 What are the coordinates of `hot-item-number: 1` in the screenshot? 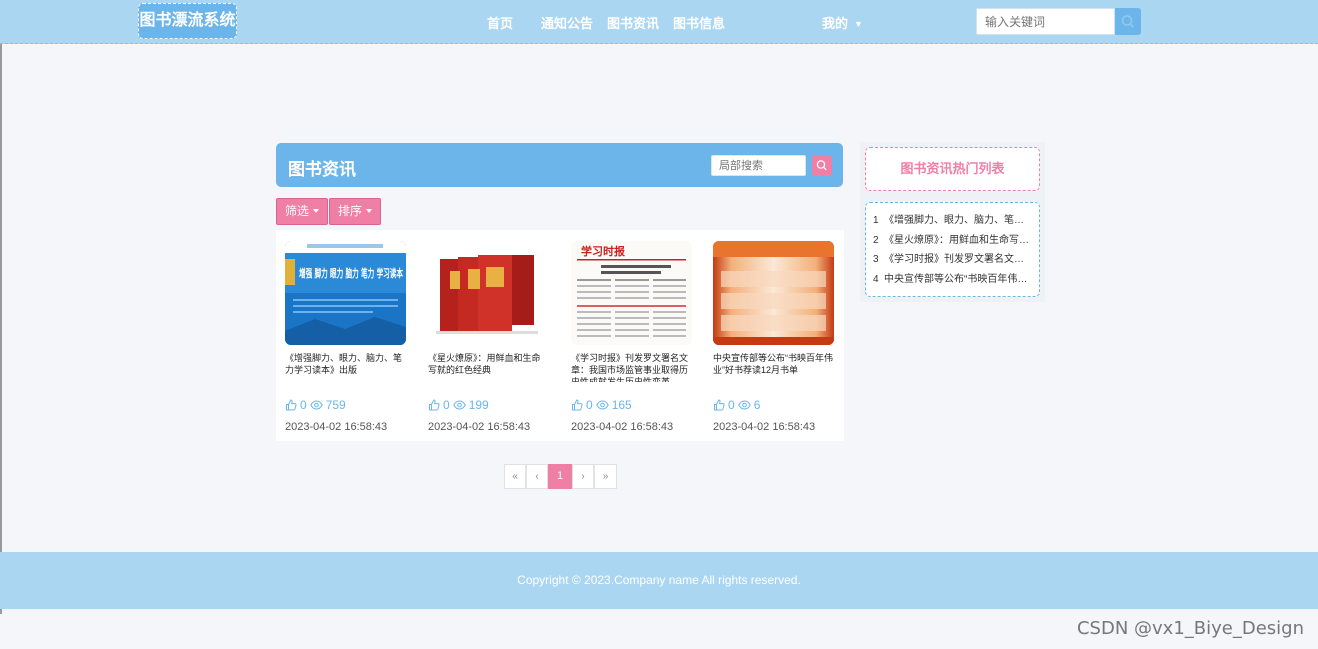 It's located at (876, 220).